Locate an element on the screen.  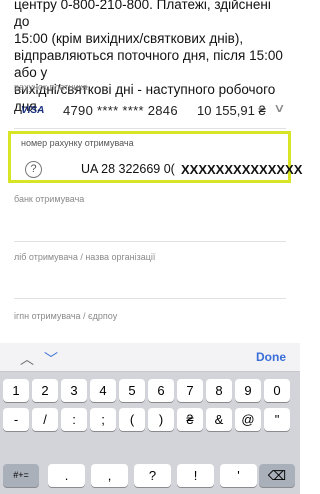
recipient-bank-field is located at coordinates (150, 241).